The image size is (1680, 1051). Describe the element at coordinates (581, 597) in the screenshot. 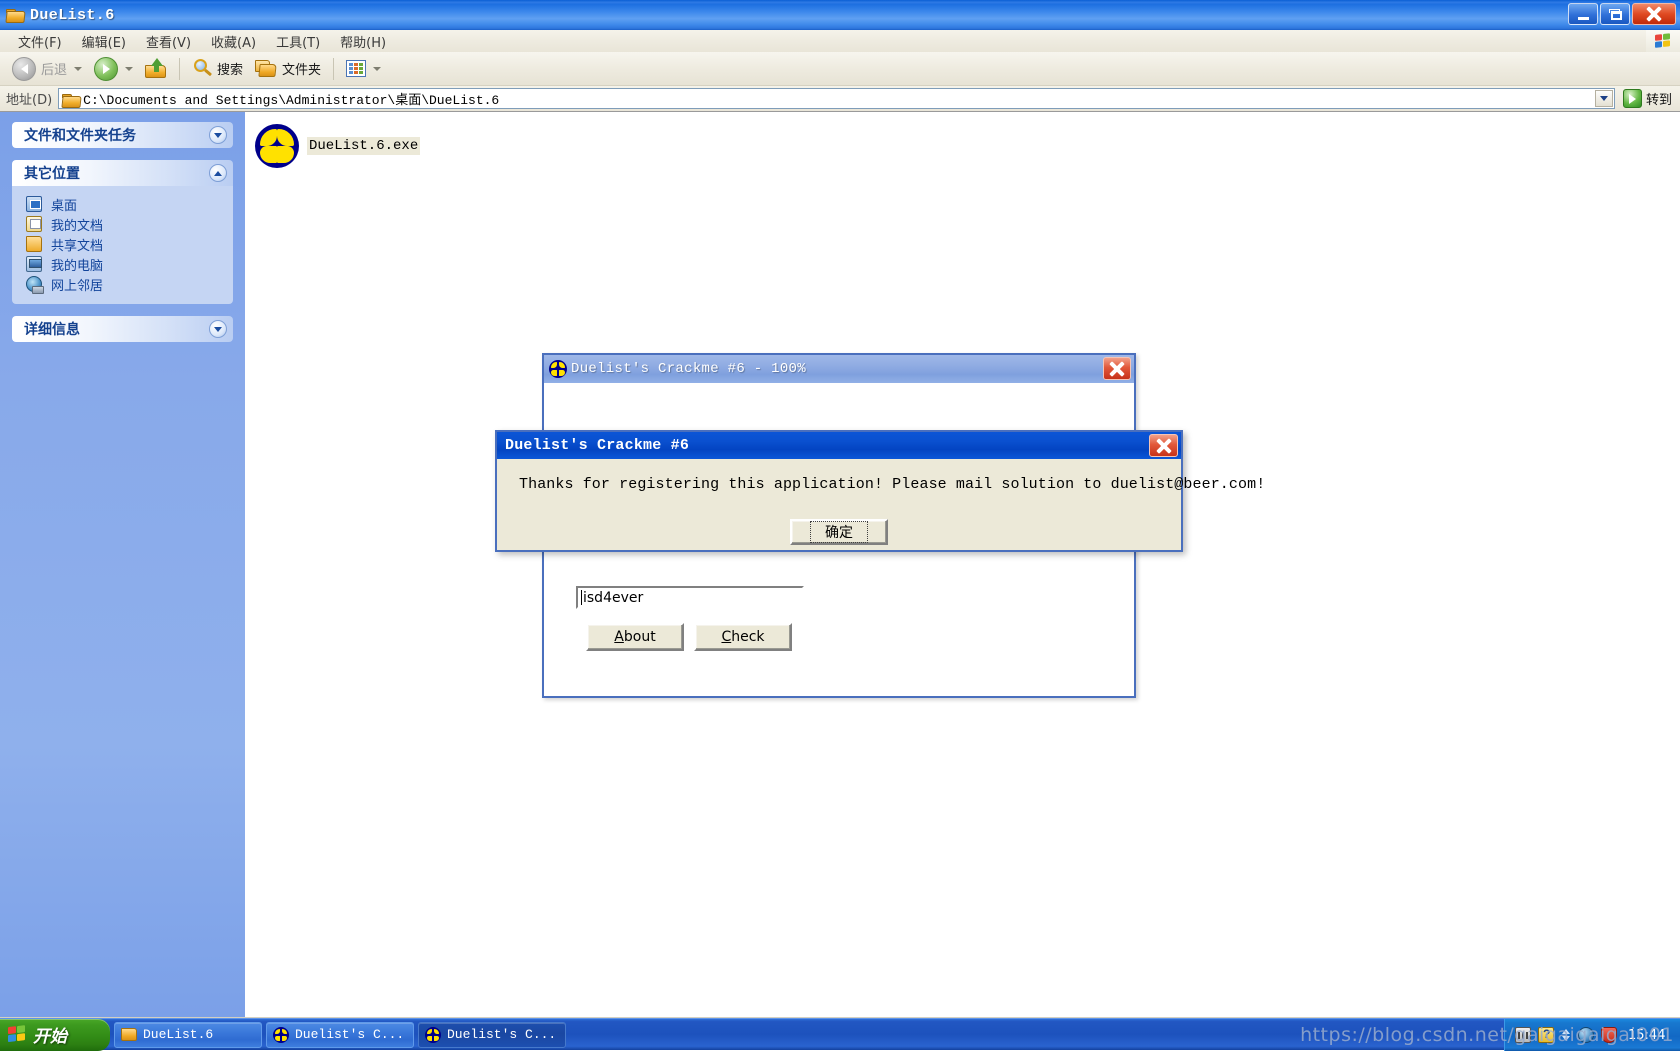

I see `text-caret` at that location.